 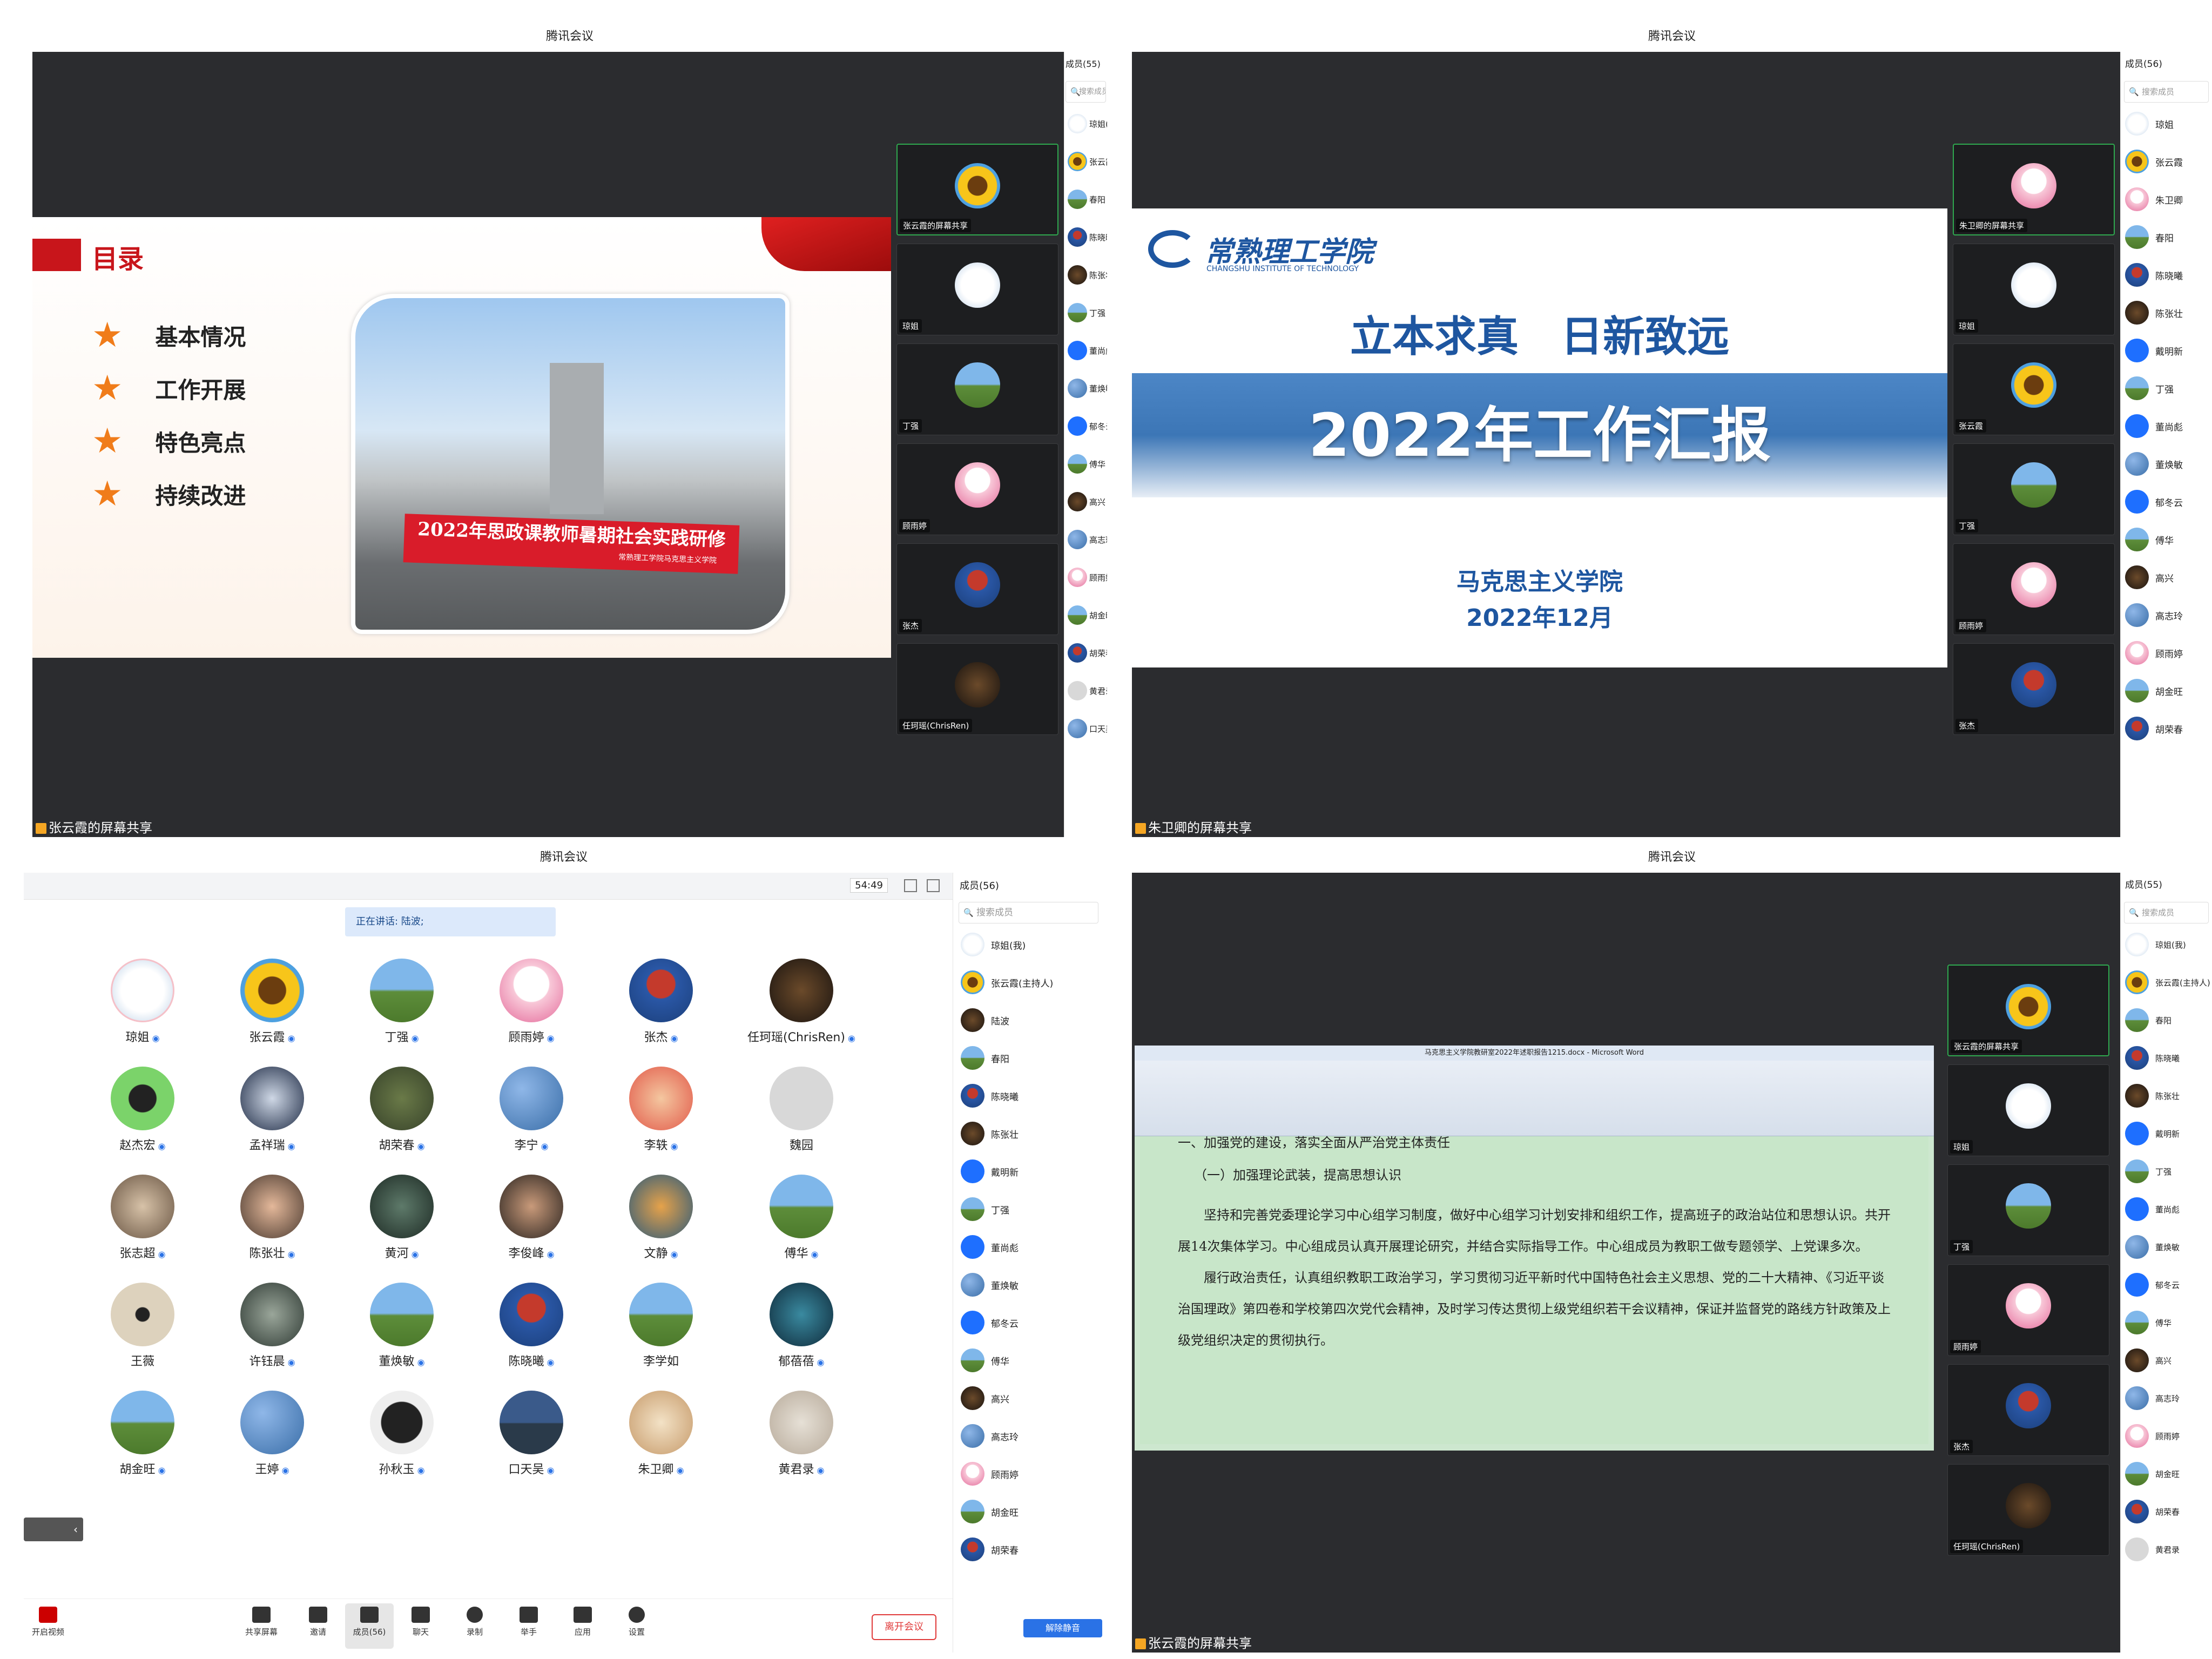 What do you see at coordinates (142, 1110) in the screenshot?
I see `participant-tile: 赵杰宏 ◉` at bounding box center [142, 1110].